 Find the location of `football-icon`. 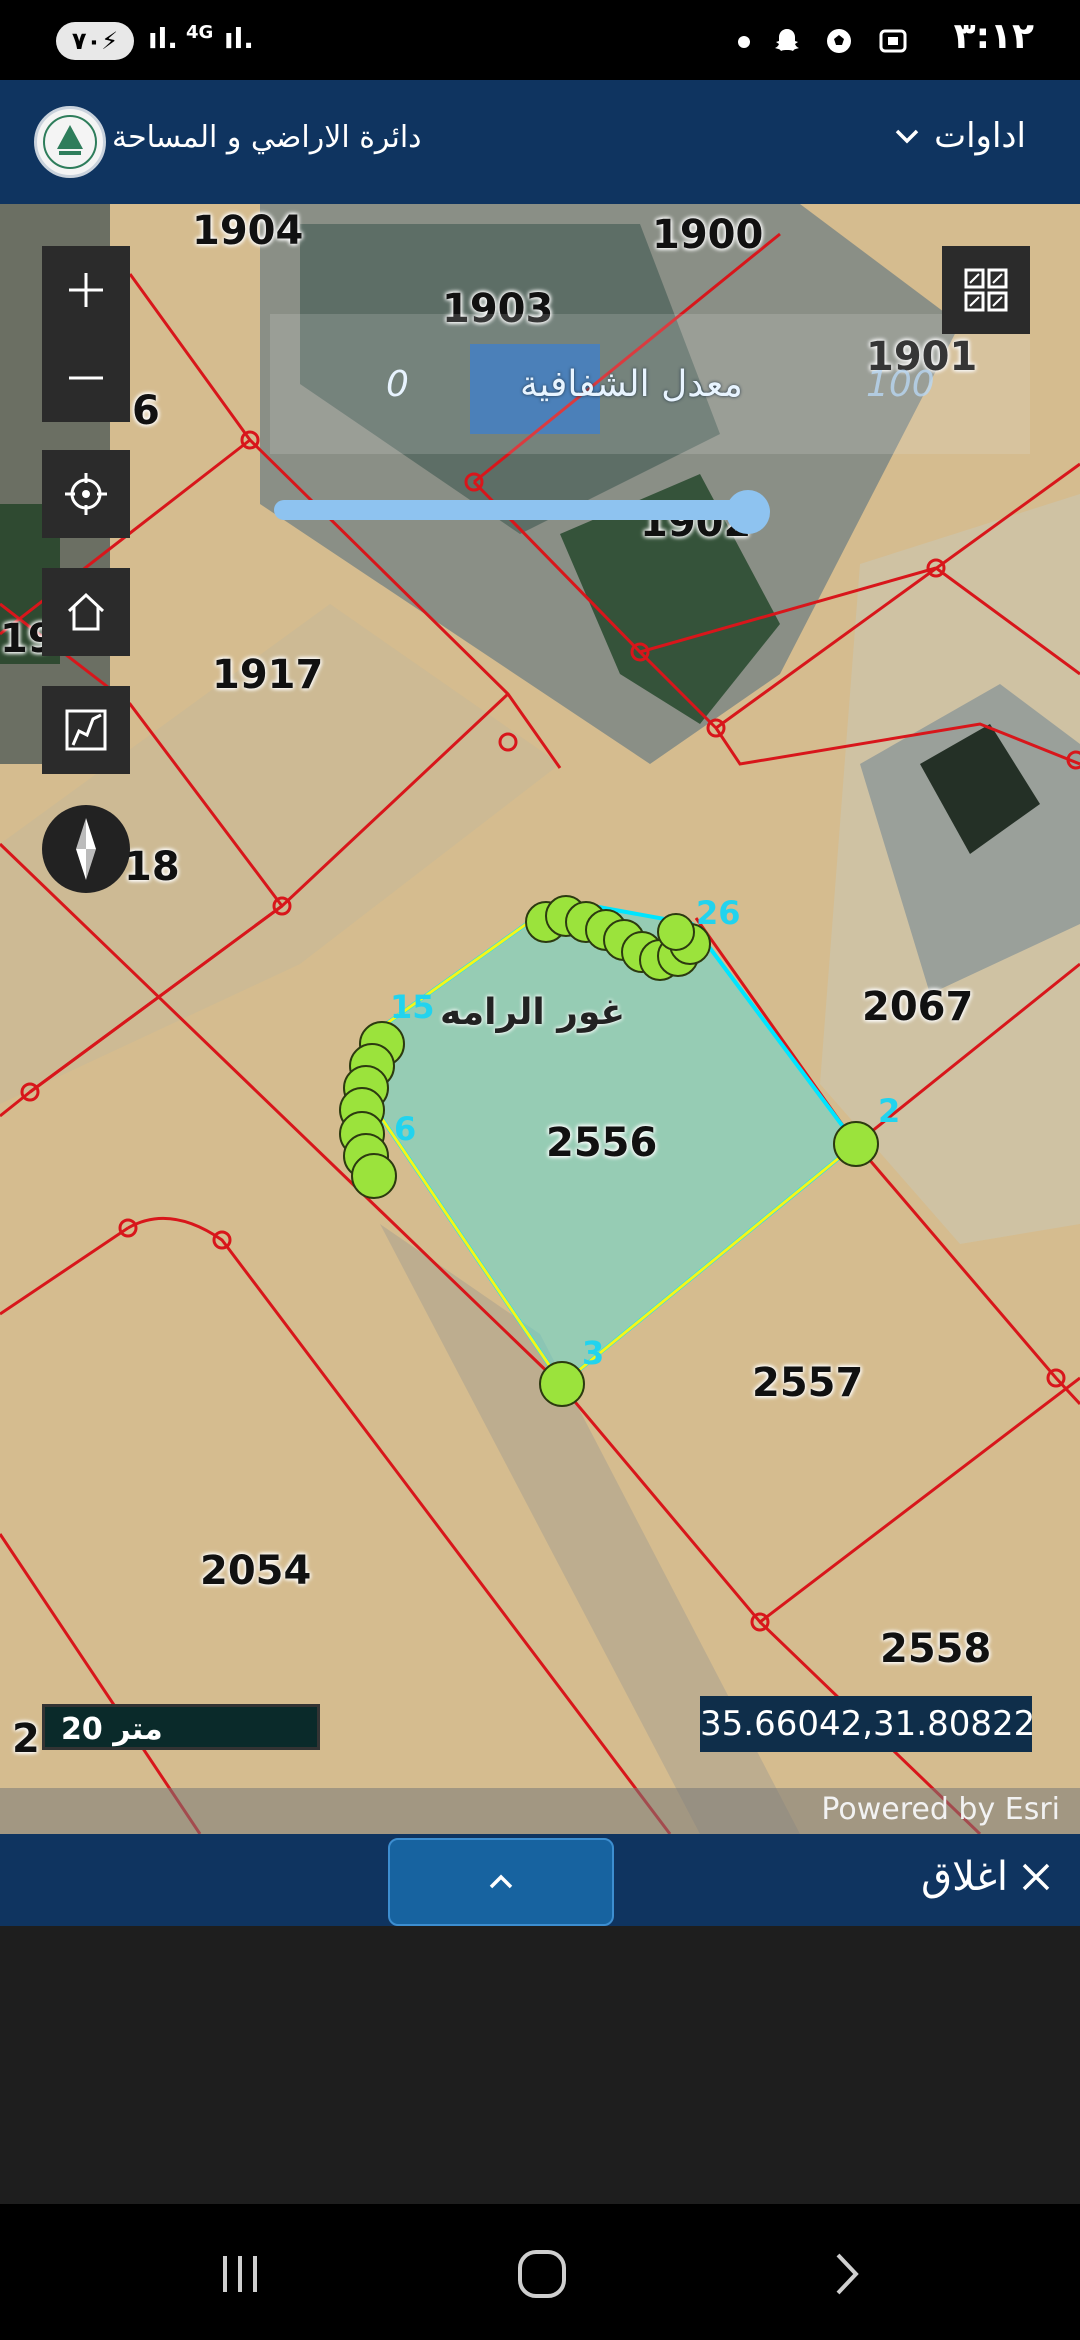

football-icon is located at coordinates (839, 41).